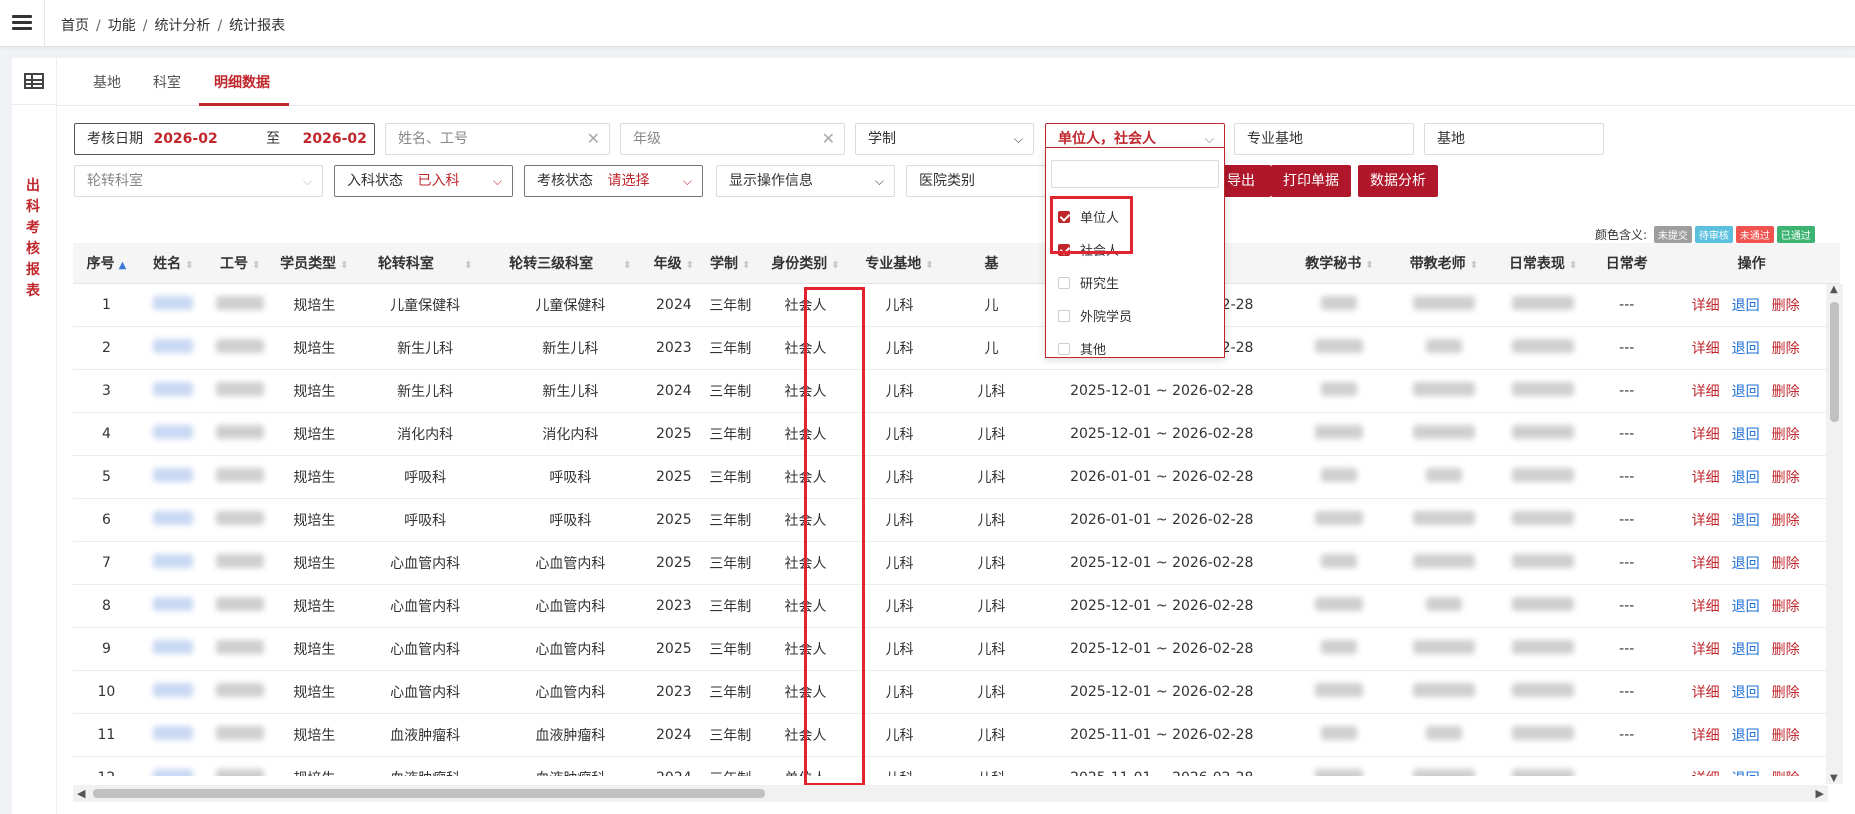 The width and height of the screenshot is (1855, 814). What do you see at coordinates (240, 263) in the screenshot?
I see `col-header: 工号 ⬍` at bounding box center [240, 263].